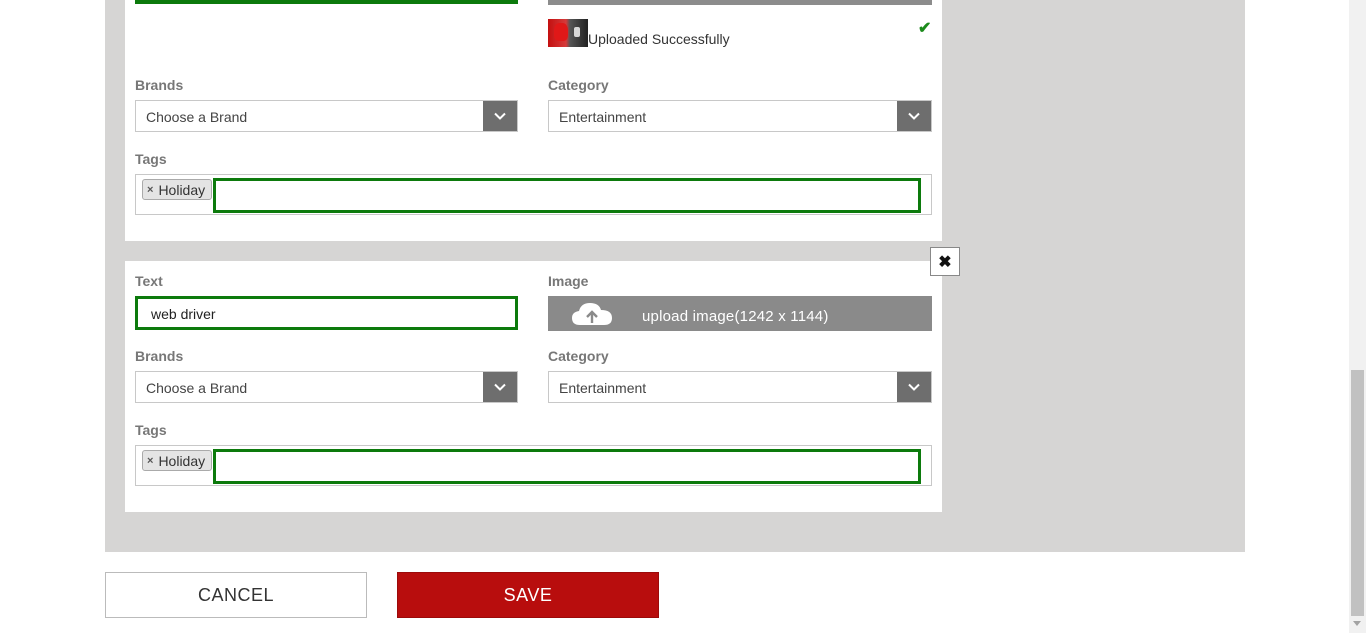 This screenshot has height=633, width=1366. Describe the element at coordinates (568, 33) in the screenshot. I see `uploaded-image-thumbnail` at that location.